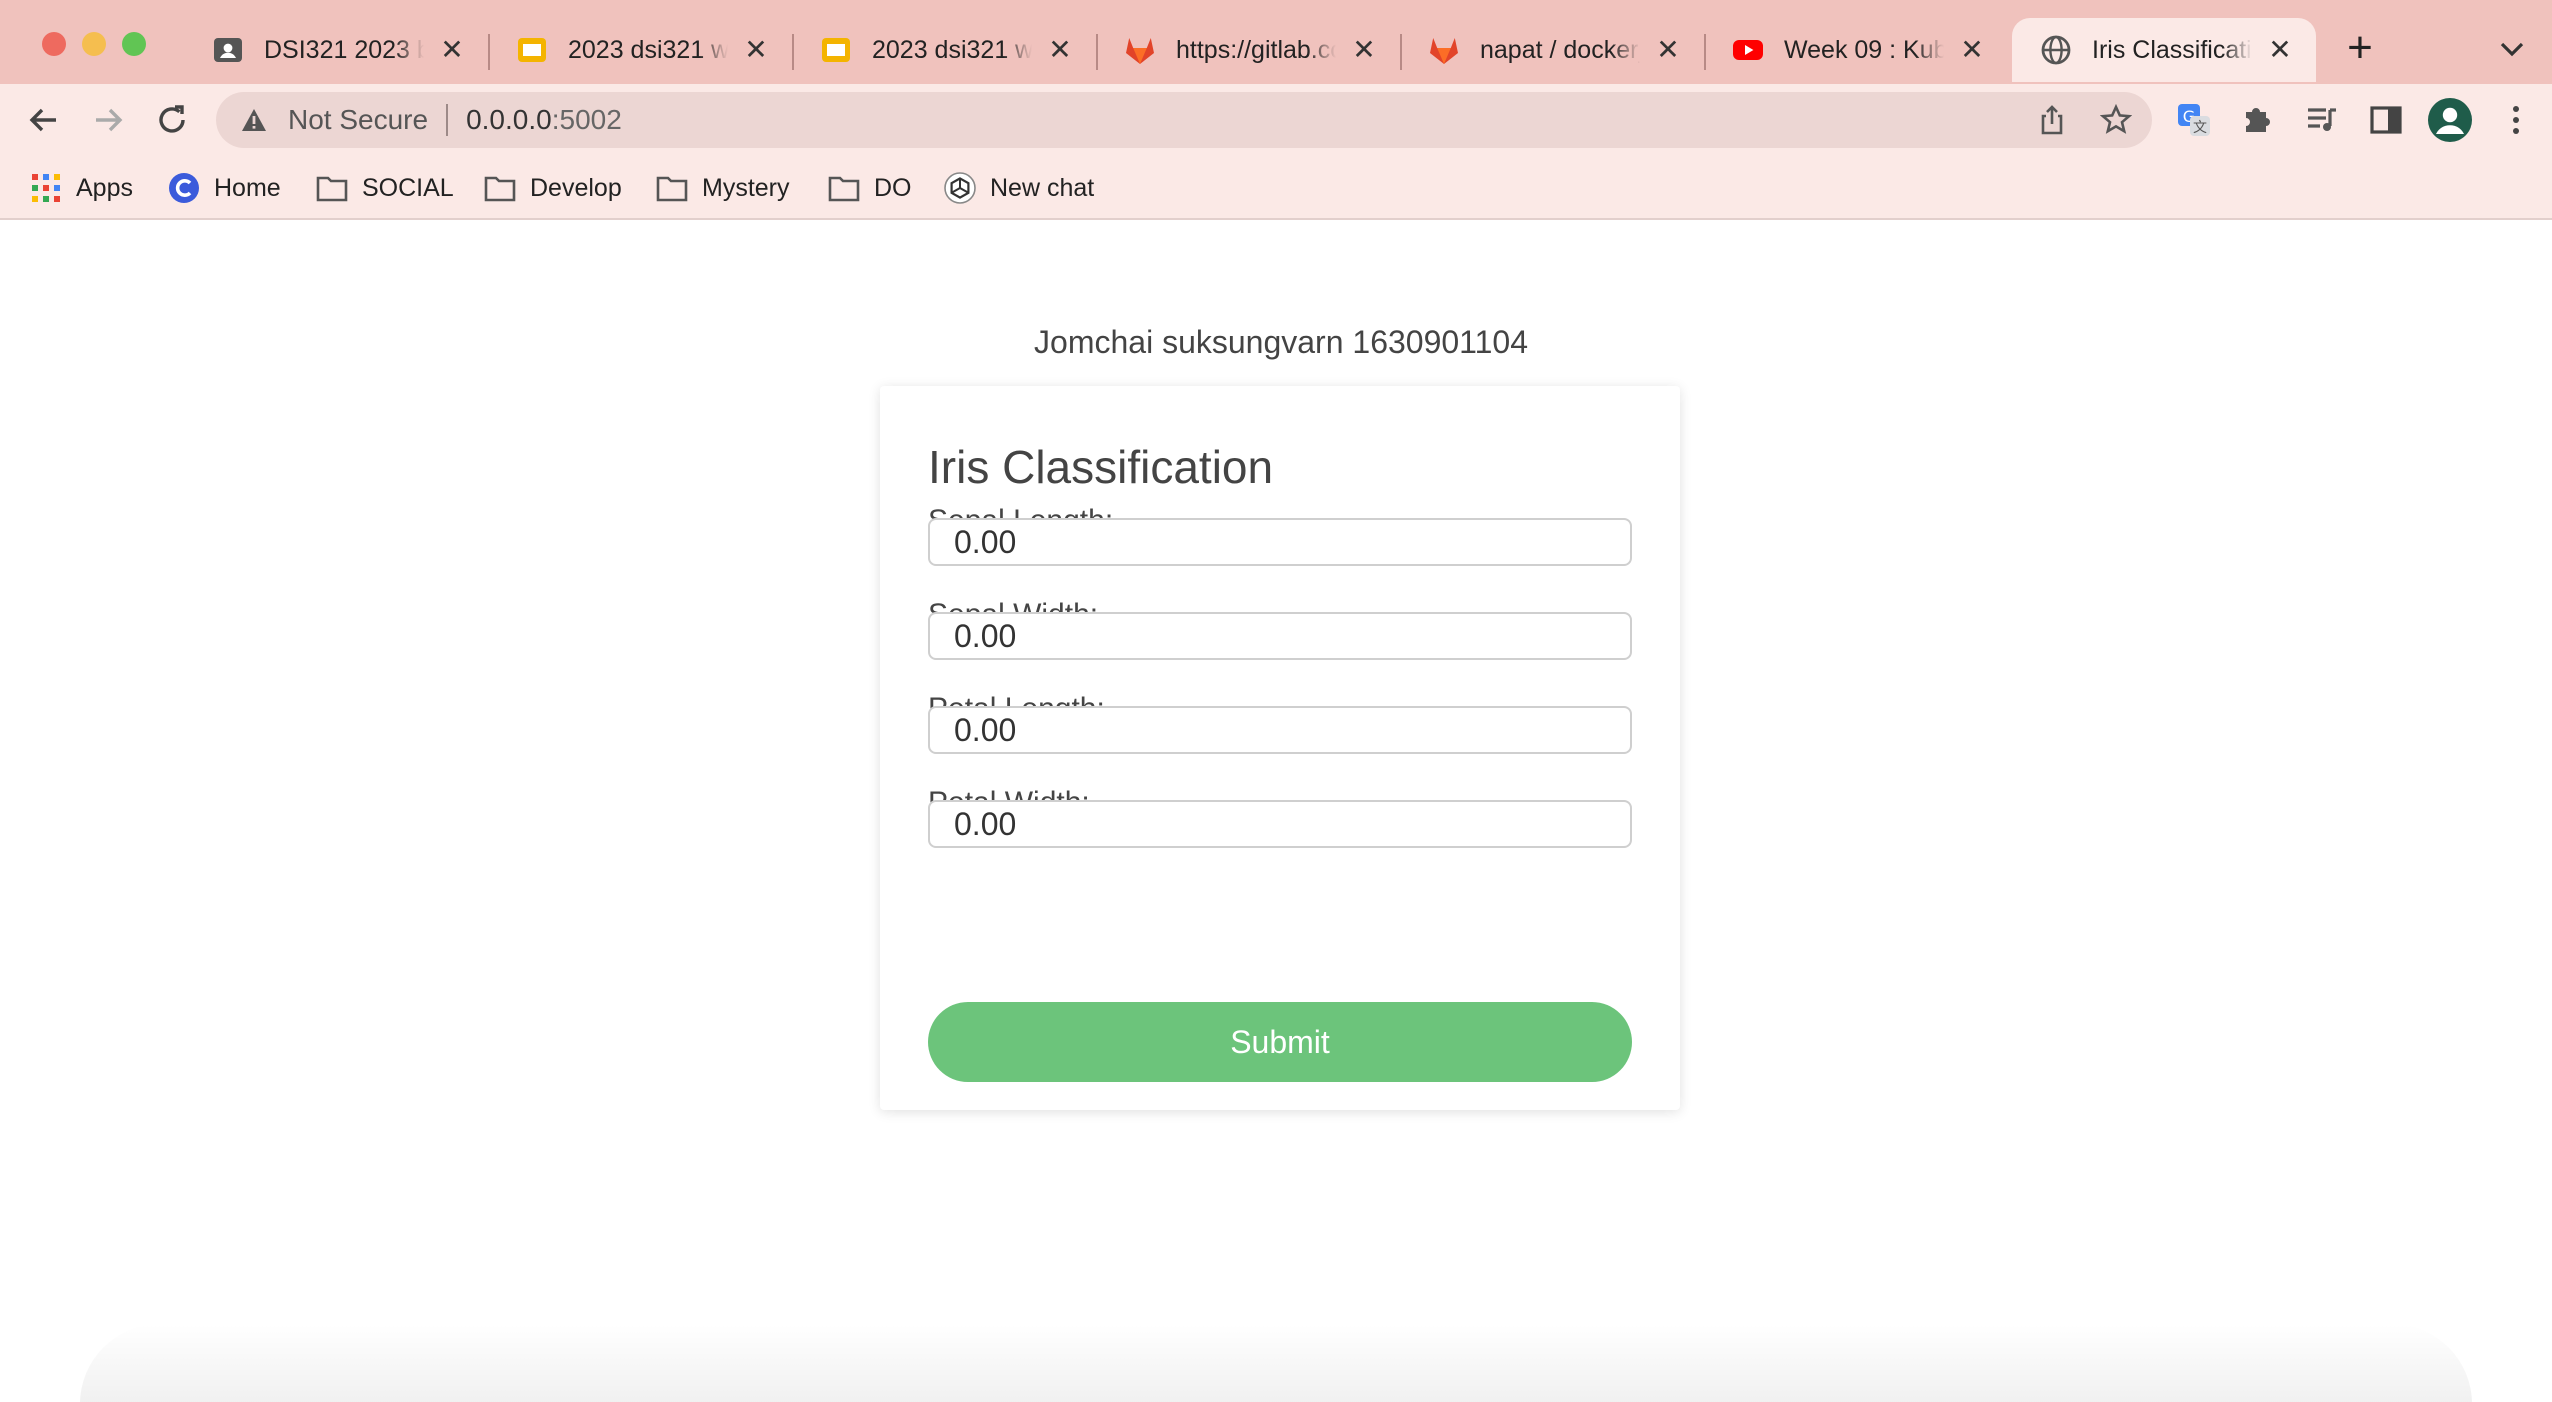 The height and width of the screenshot is (1402, 2552). What do you see at coordinates (2052, 120) in the screenshot?
I see `share-icon` at bounding box center [2052, 120].